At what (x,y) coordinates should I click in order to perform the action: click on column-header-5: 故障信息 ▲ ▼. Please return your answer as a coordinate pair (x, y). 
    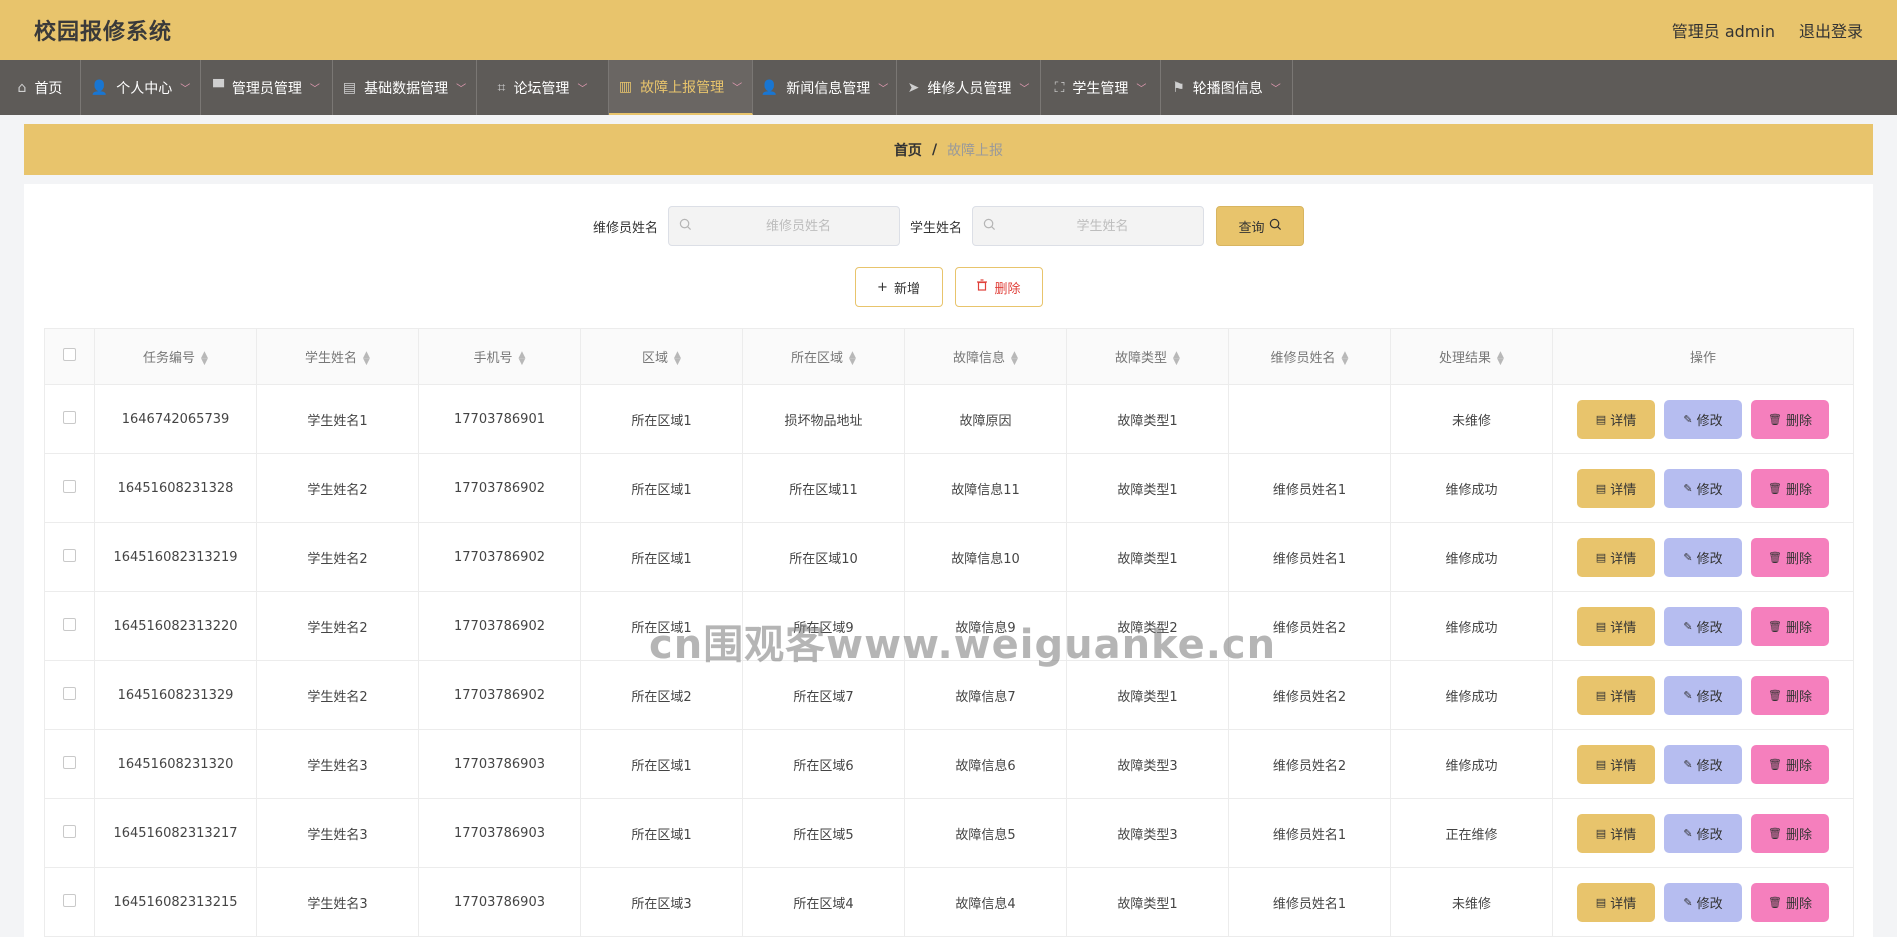
    Looking at the image, I should click on (985, 356).